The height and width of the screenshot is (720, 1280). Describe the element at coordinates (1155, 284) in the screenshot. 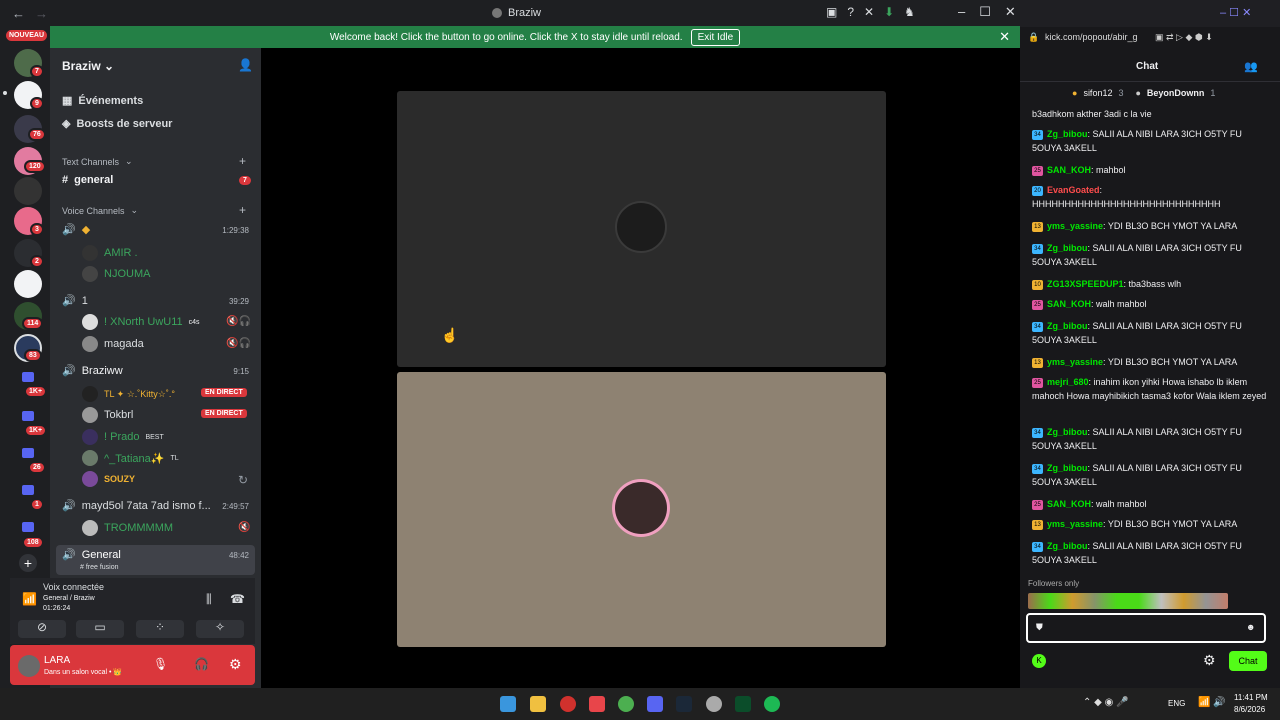

I see `chat-text: tba3bass wlh` at that location.